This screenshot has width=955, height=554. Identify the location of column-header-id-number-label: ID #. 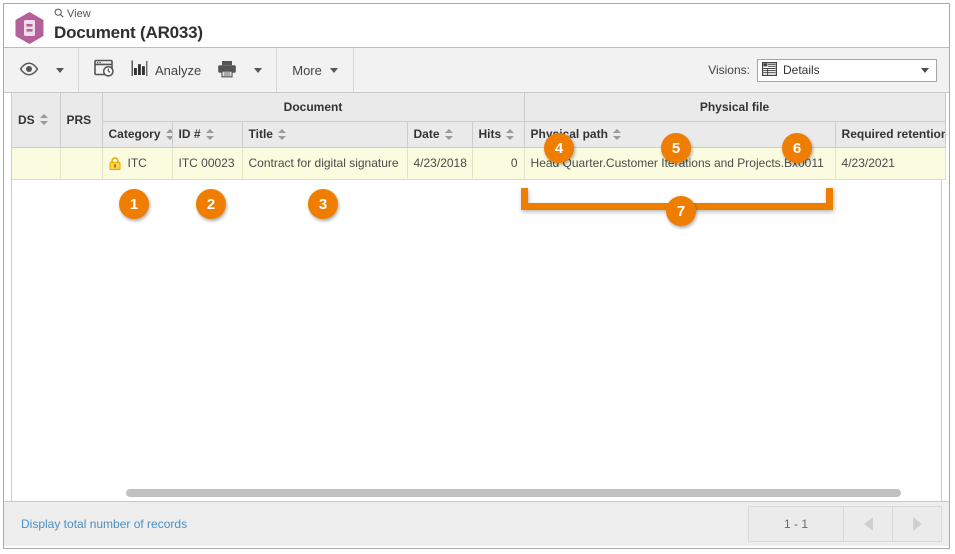
(189, 134).